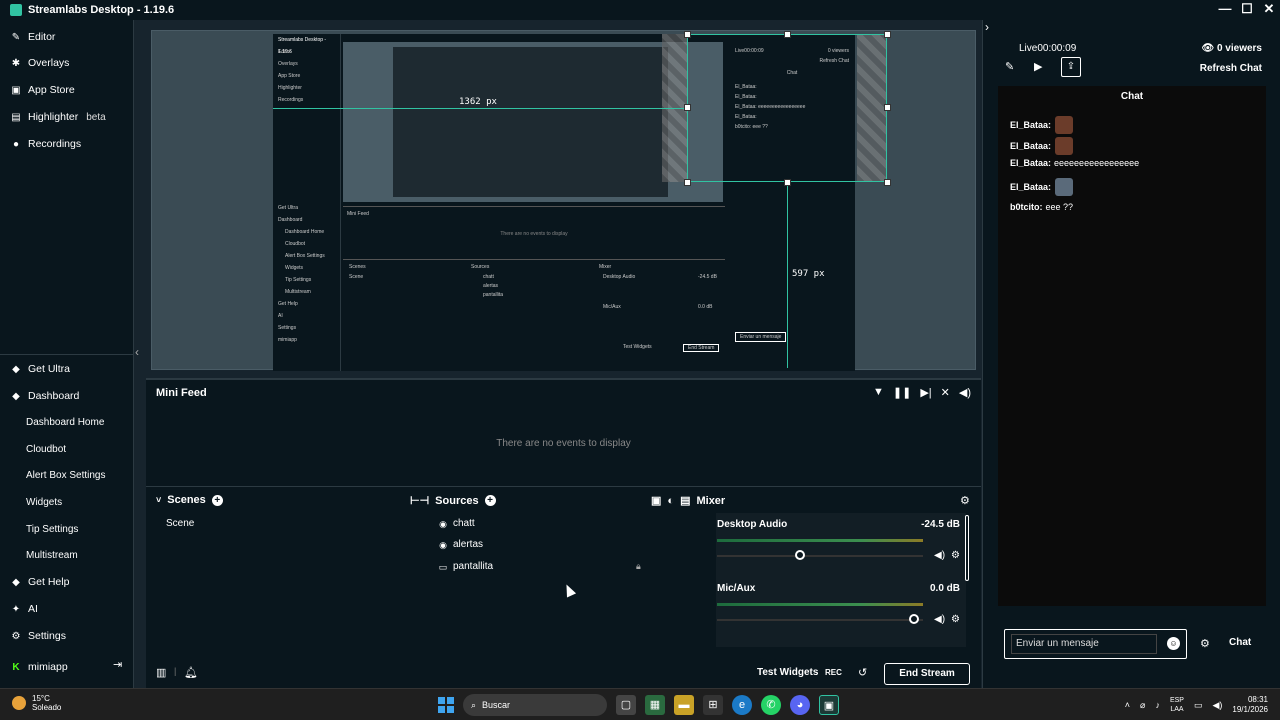 This screenshot has width=1280, height=720. I want to click on source-item-pantallita: ▭ pantallita, so click(465, 566).